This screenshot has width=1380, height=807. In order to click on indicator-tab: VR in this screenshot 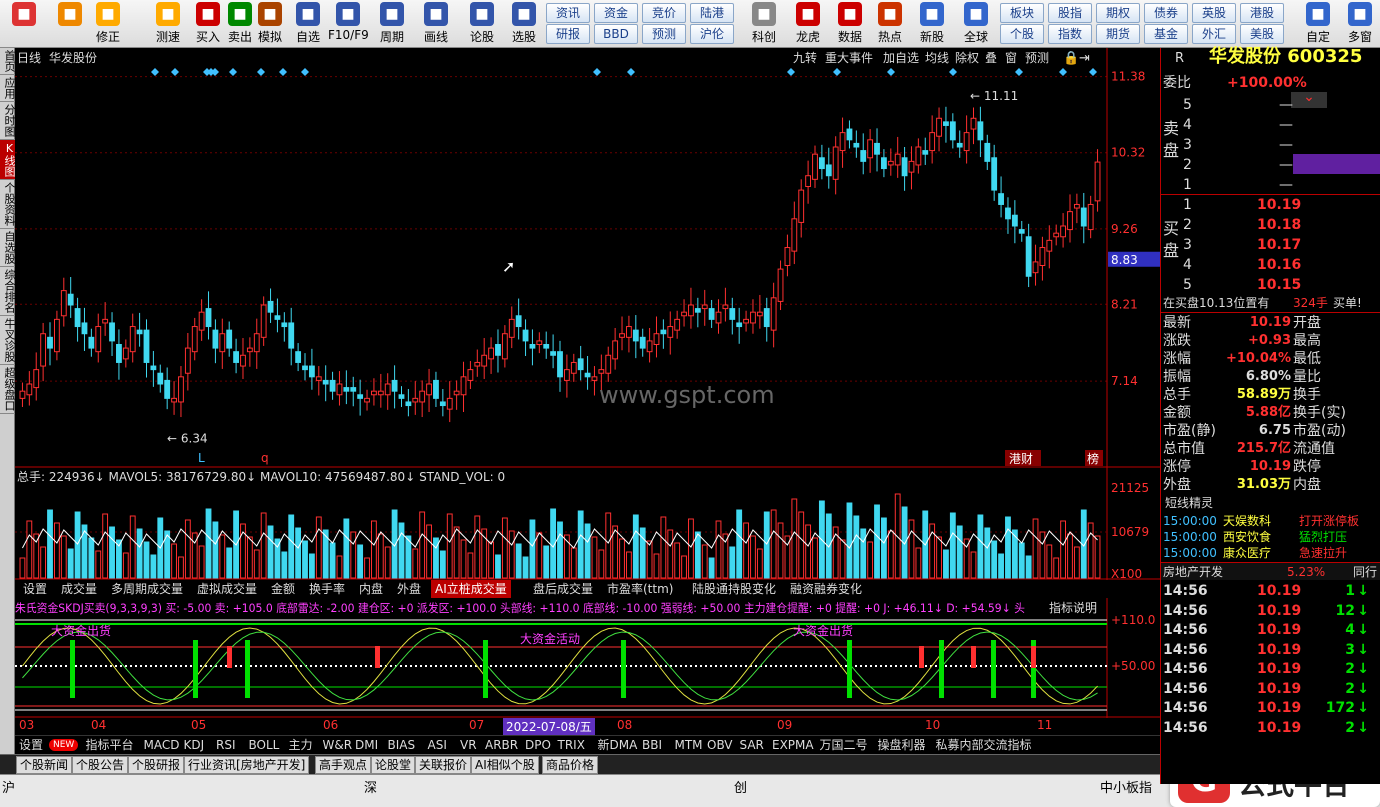, I will do `click(468, 745)`.